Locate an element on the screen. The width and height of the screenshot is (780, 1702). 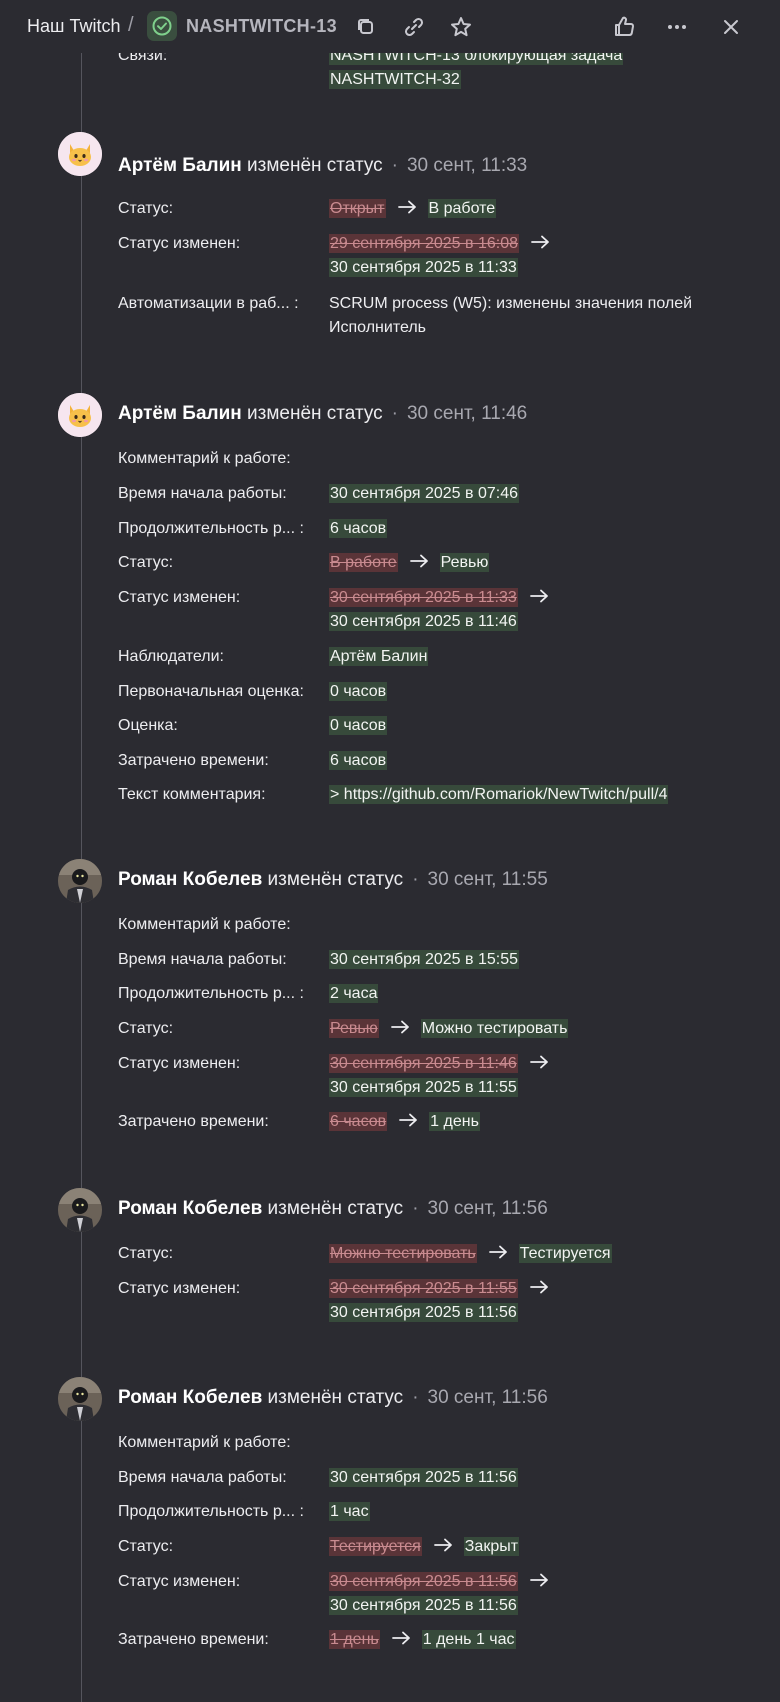
thumbs-up-icon is located at coordinates (624, 27).